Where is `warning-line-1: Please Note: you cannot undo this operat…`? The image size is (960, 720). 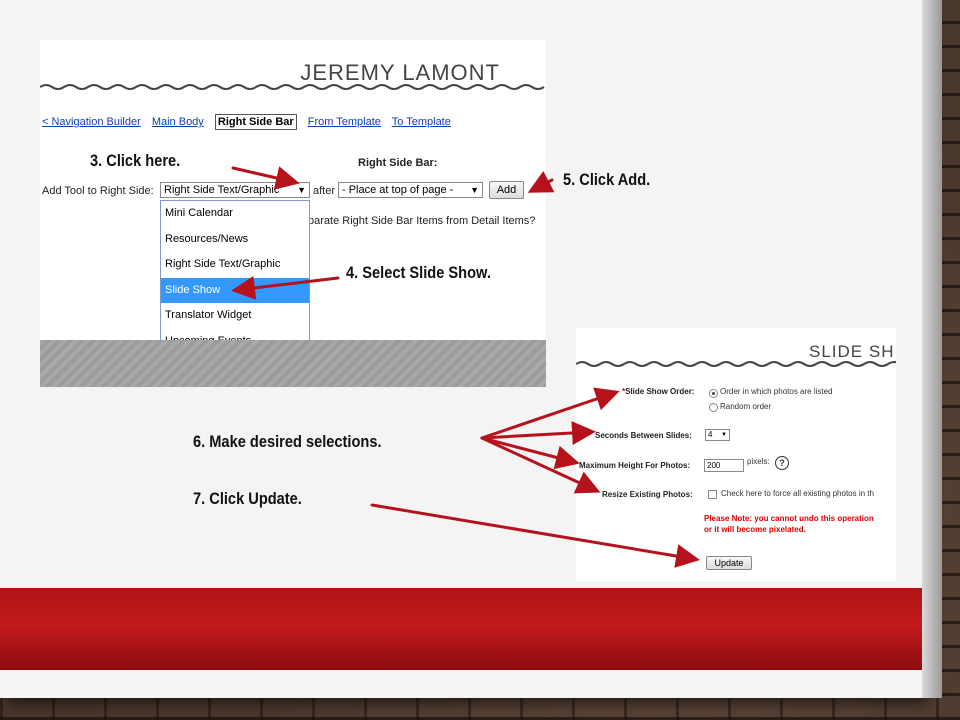 warning-line-1: Please Note: you cannot undo this operat… is located at coordinates (789, 518).